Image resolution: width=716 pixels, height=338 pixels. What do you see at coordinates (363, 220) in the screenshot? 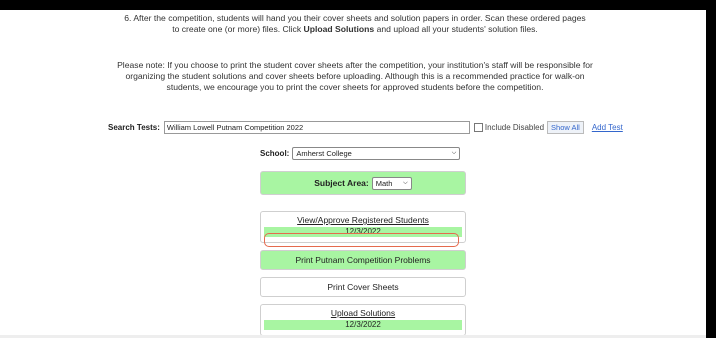
I see `view-approve-link: View/Approve Registered Students` at bounding box center [363, 220].